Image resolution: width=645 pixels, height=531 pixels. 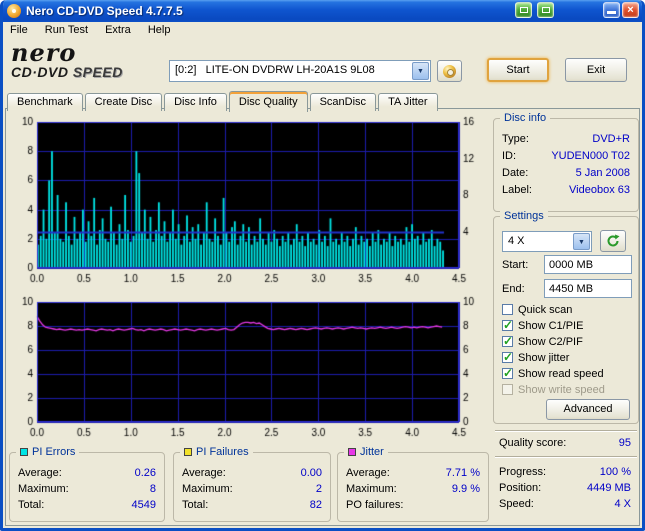 I want to click on pie-color-chip, so click(x=24, y=452).